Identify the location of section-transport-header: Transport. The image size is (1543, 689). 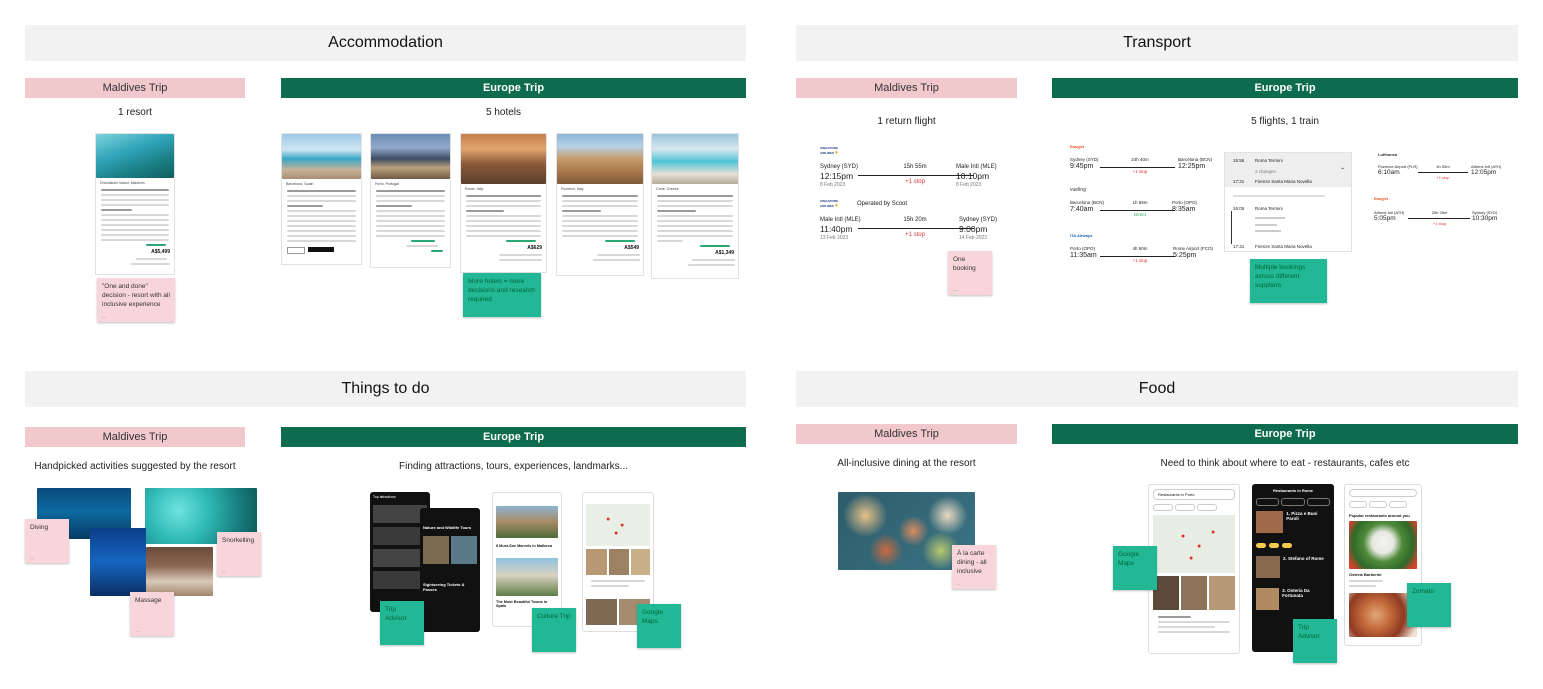
(1157, 43).